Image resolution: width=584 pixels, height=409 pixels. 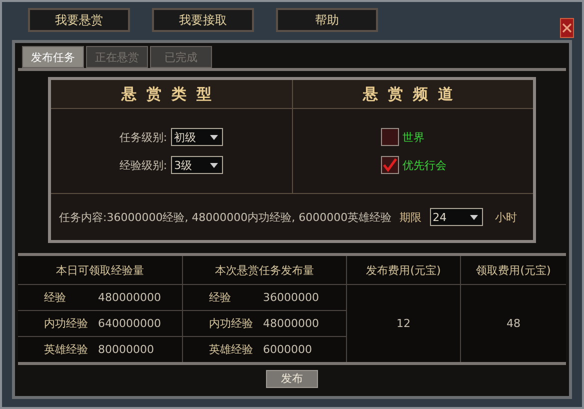 I want to click on column-header: 发布费用(元宝), so click(x=403, y=270).